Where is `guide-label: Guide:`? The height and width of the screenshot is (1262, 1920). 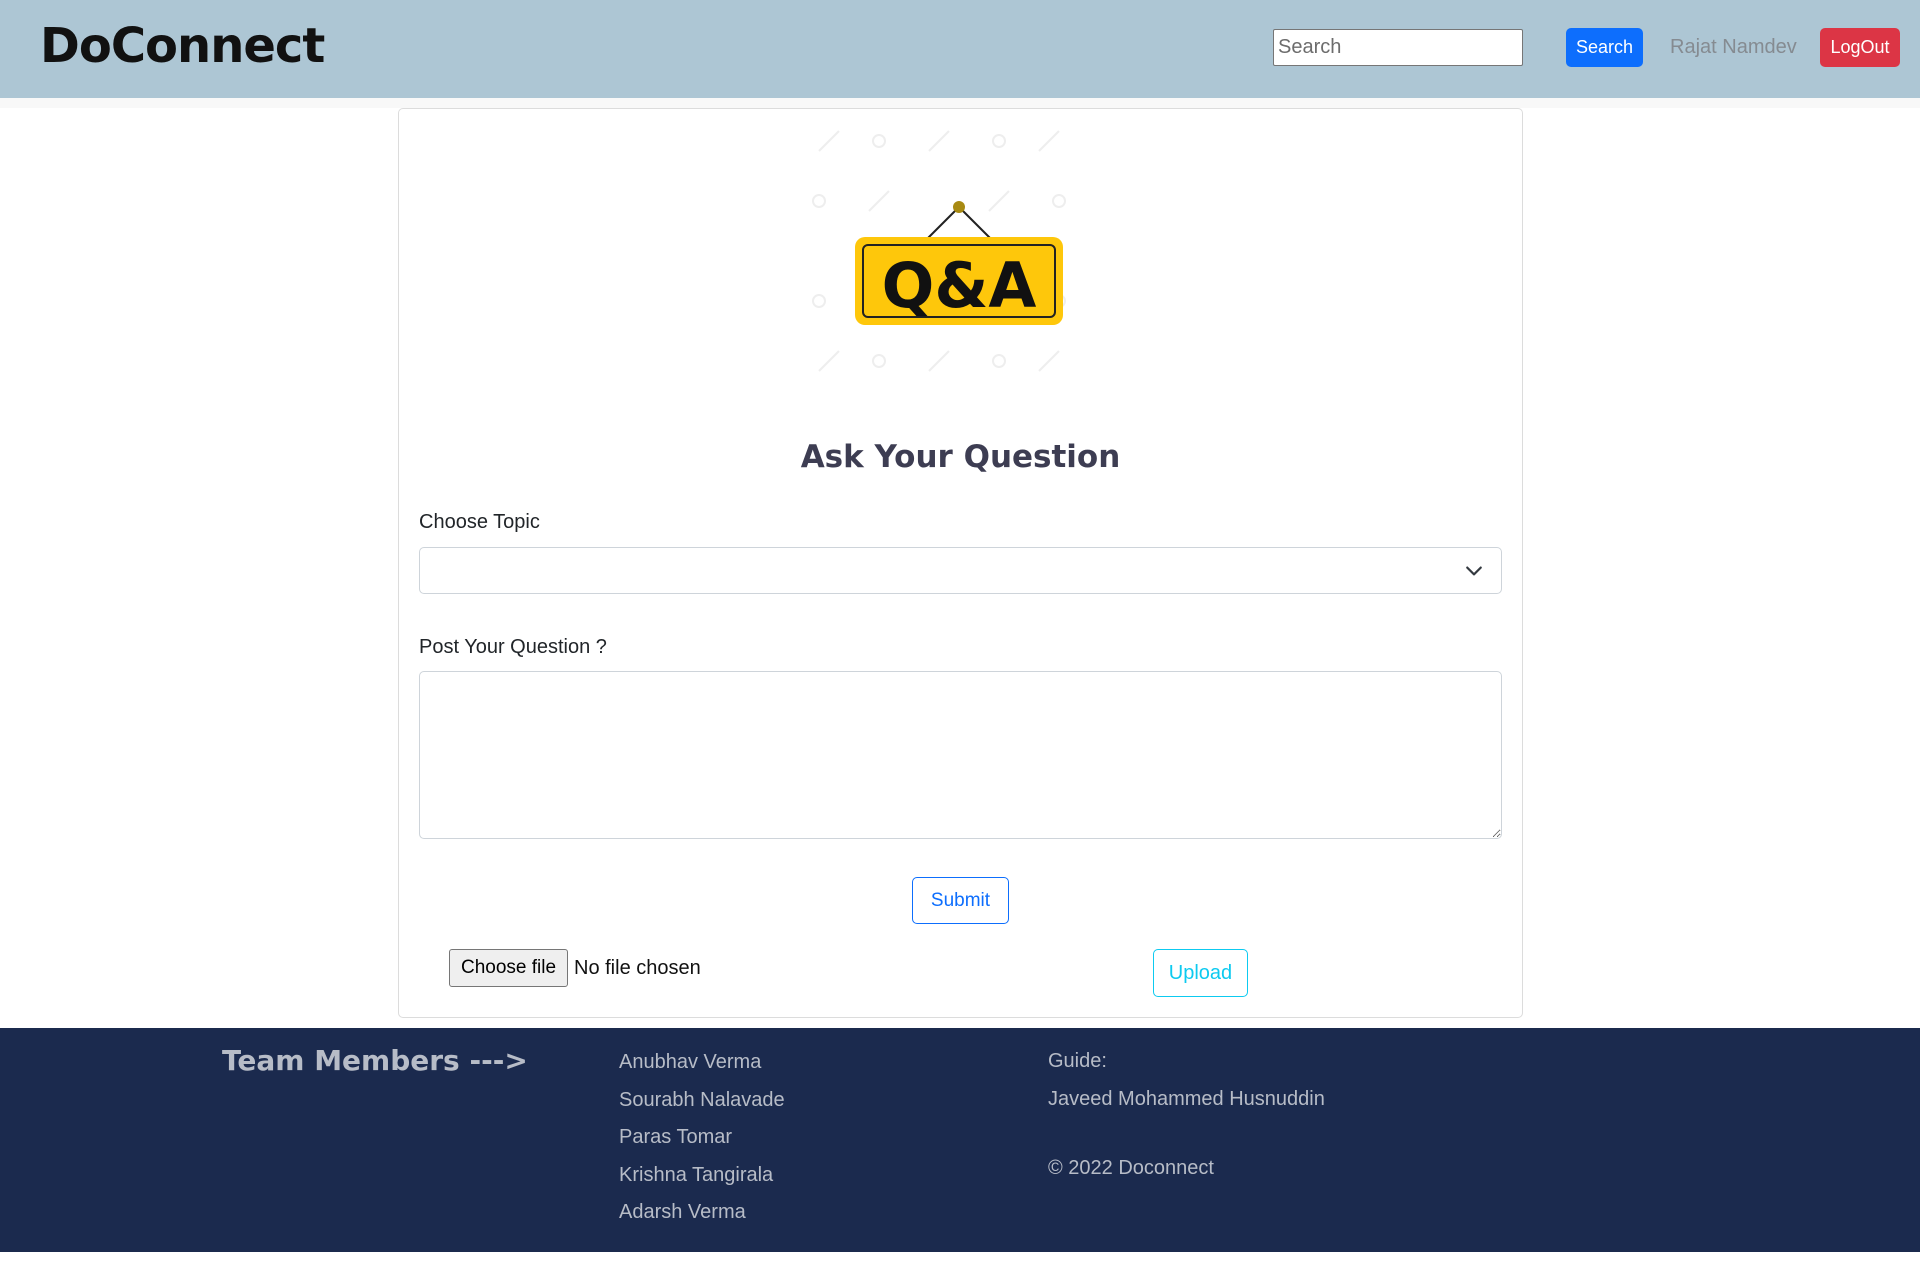
guide-label: Guide: is located at coordinates (1077, 1061).